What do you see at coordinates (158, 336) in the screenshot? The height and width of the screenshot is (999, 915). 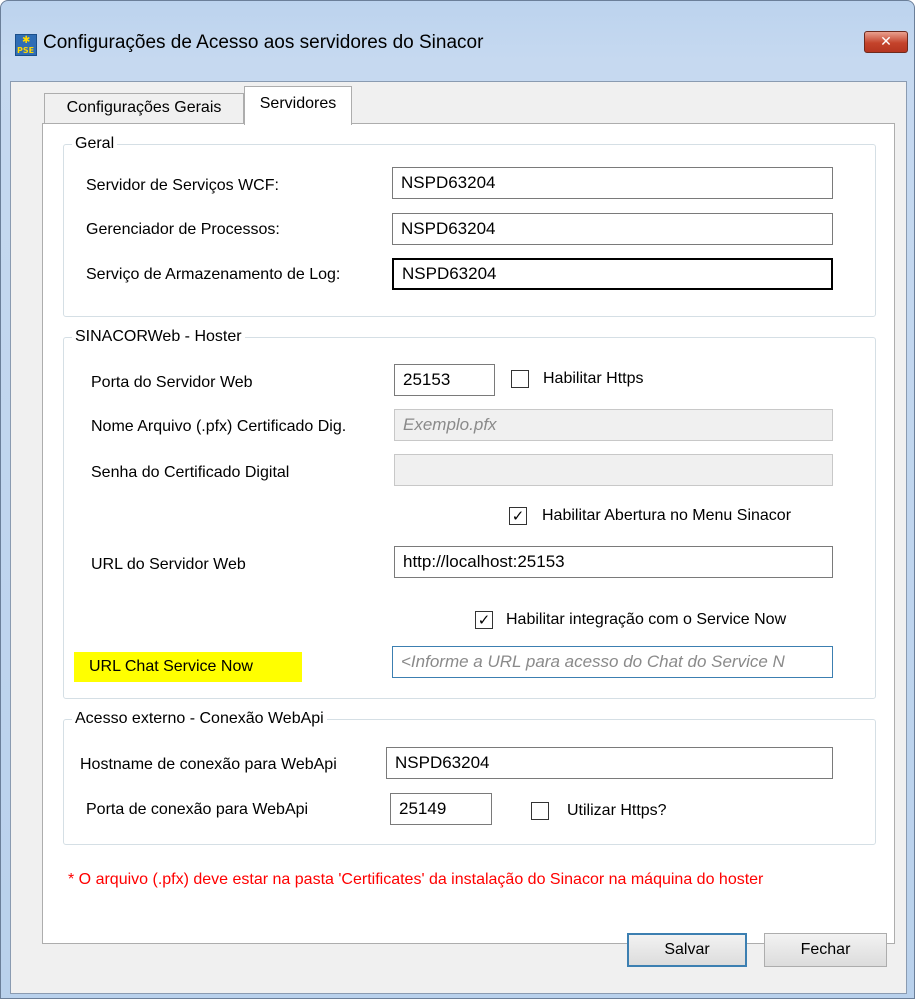 I see `group-hoster-legend: SINACORWeb - Hoster` at bounding box center [158, 336].